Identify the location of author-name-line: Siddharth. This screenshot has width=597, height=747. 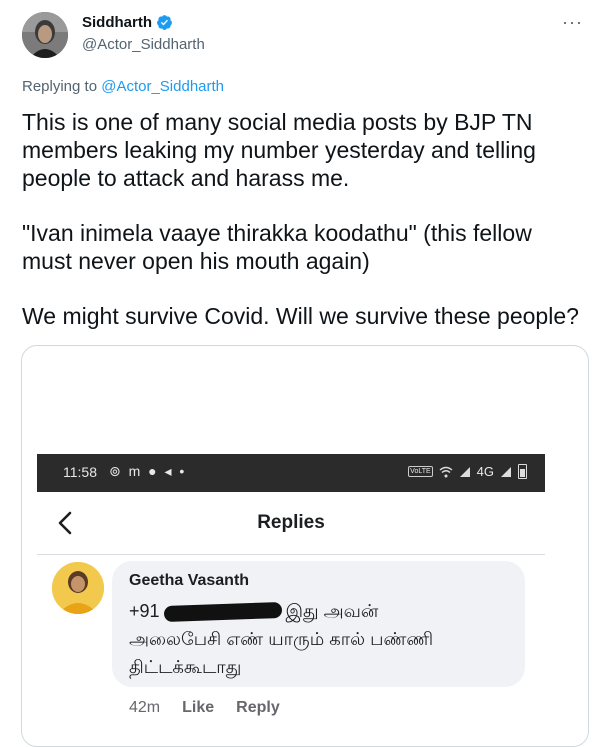
(127, 22).